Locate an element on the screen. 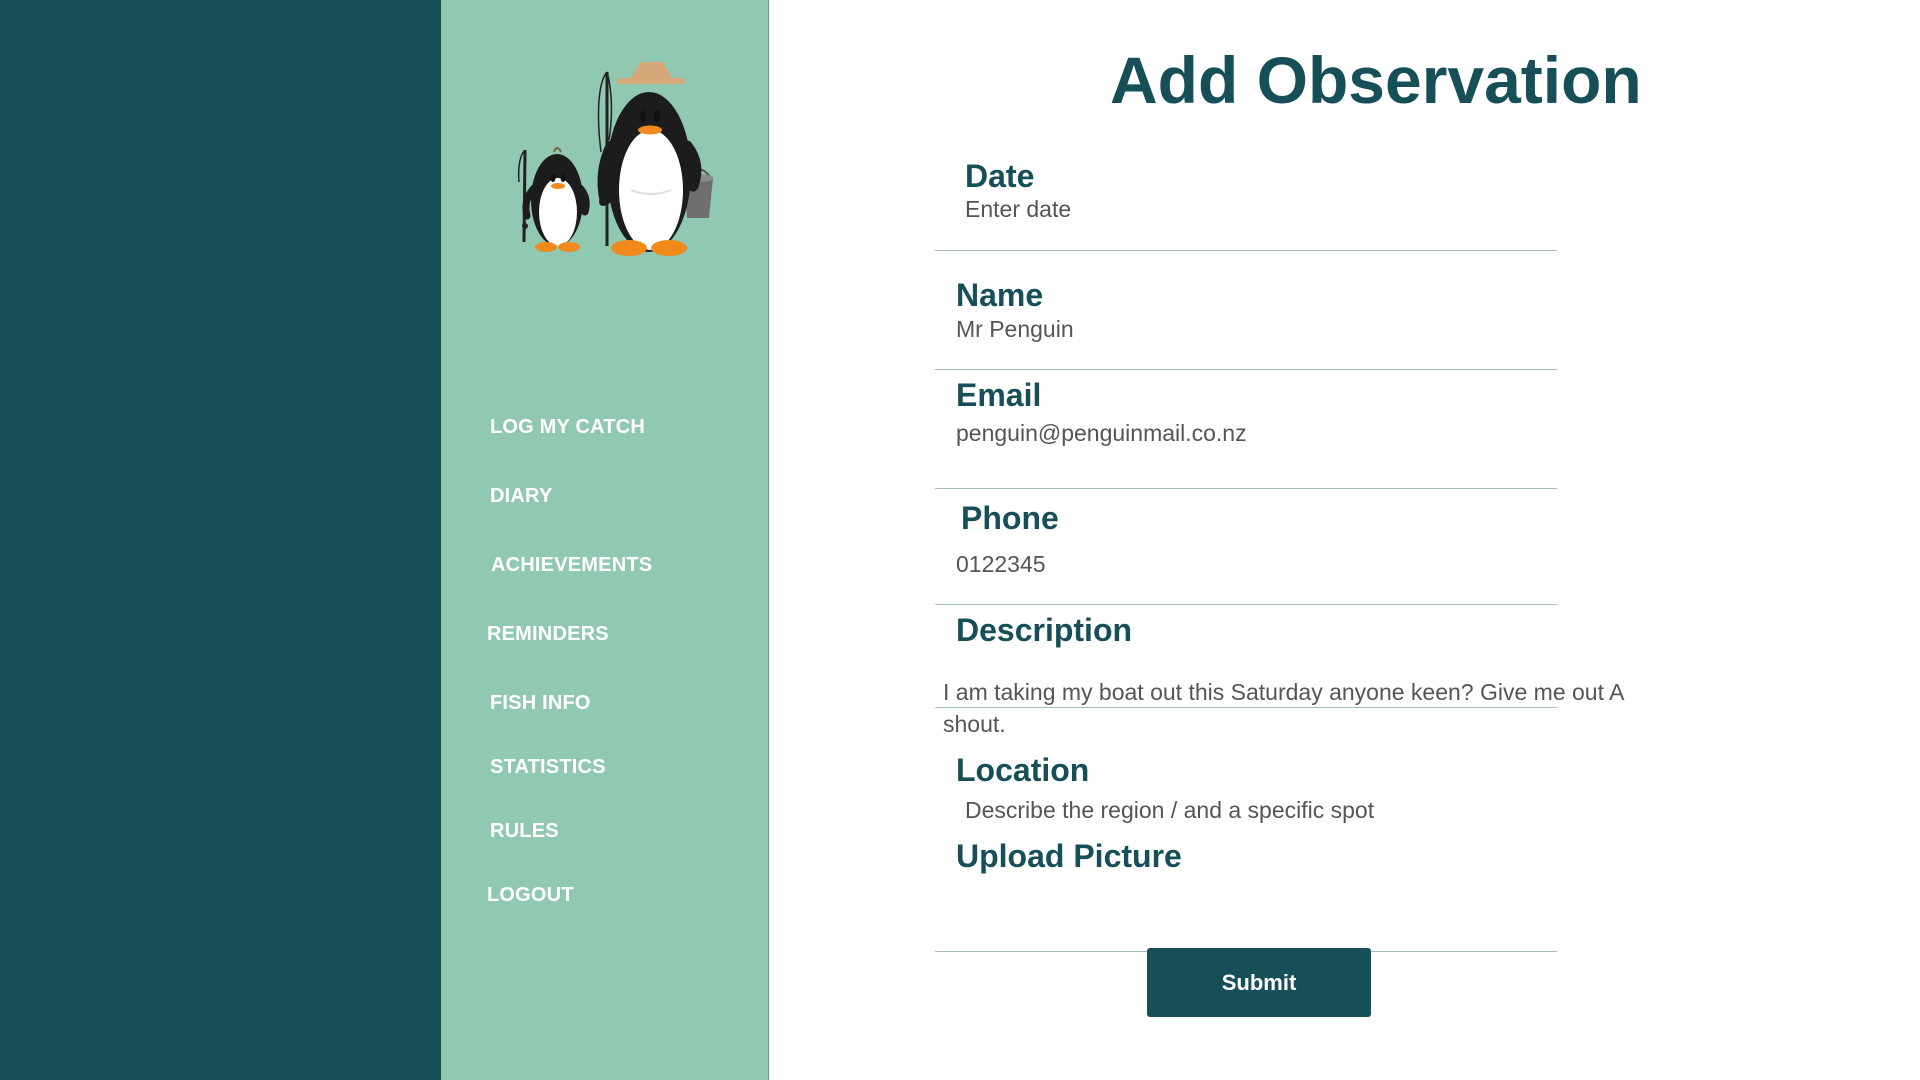  phone-divider is located at coordinates (1246, 604).